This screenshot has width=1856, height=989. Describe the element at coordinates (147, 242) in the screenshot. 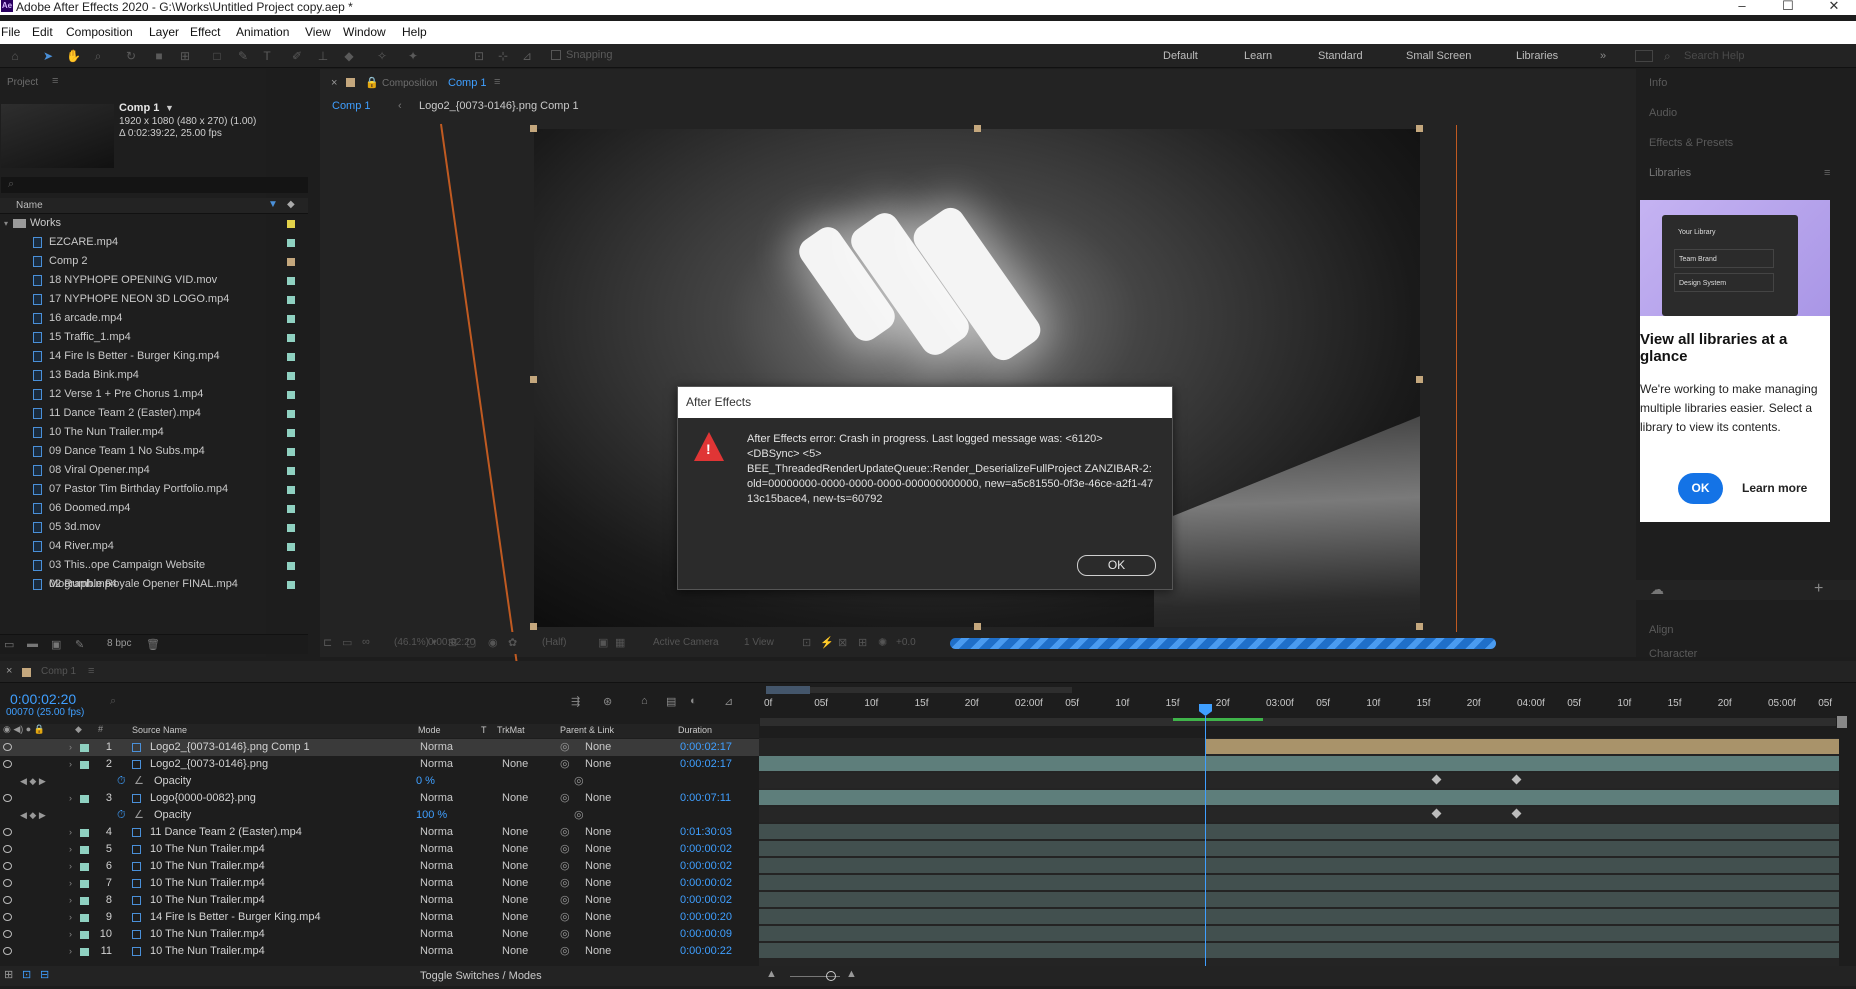

I see `project-item: EZCARE.mp4` at that location.